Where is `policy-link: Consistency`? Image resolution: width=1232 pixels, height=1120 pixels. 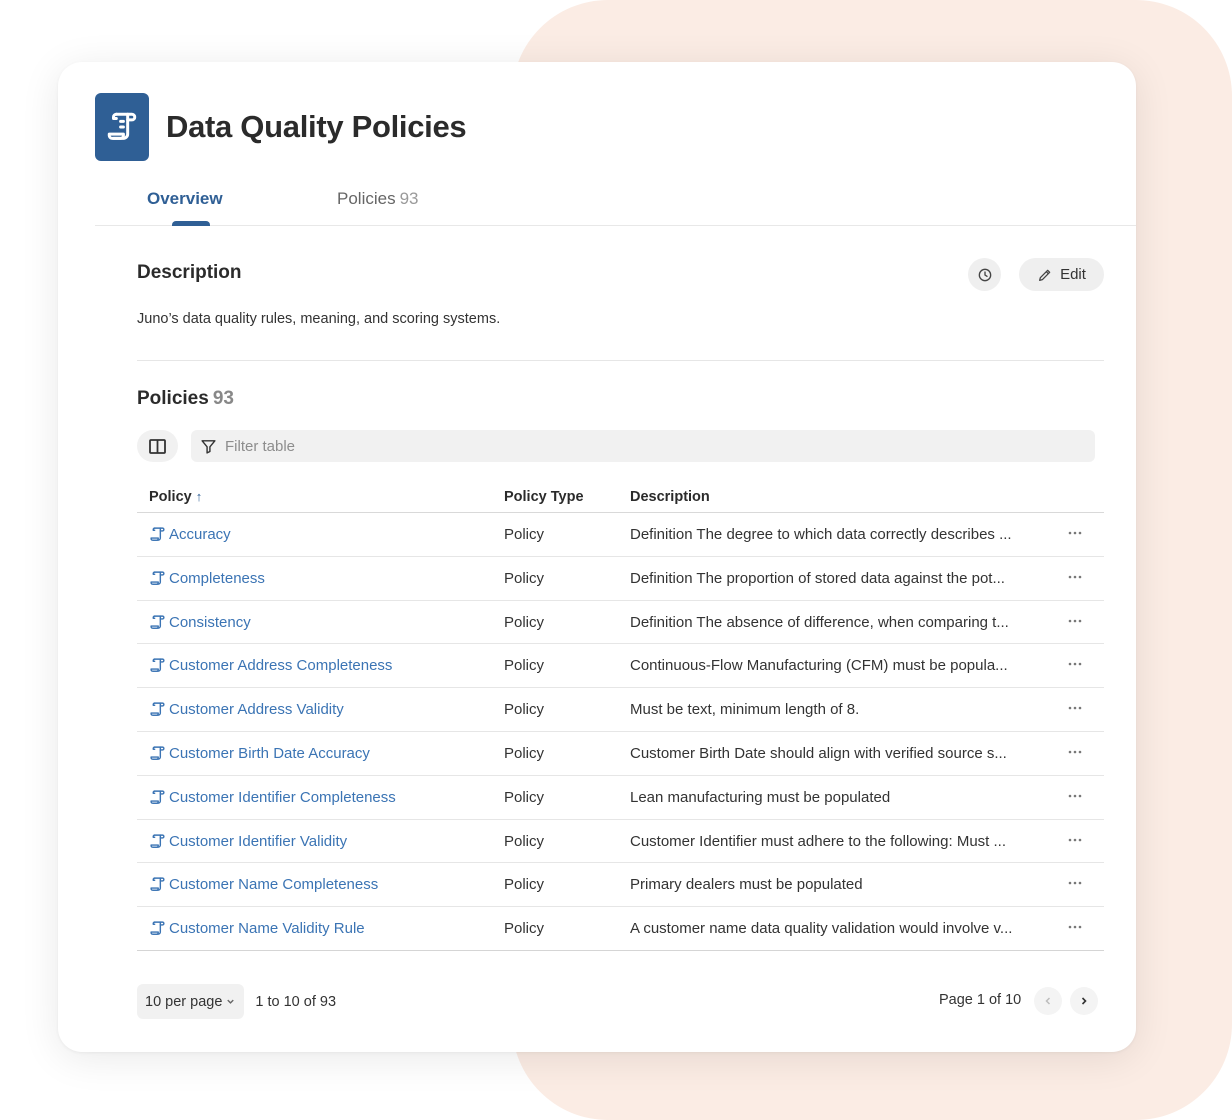 policy-link: Consistency is located at coordinates (200, 622).